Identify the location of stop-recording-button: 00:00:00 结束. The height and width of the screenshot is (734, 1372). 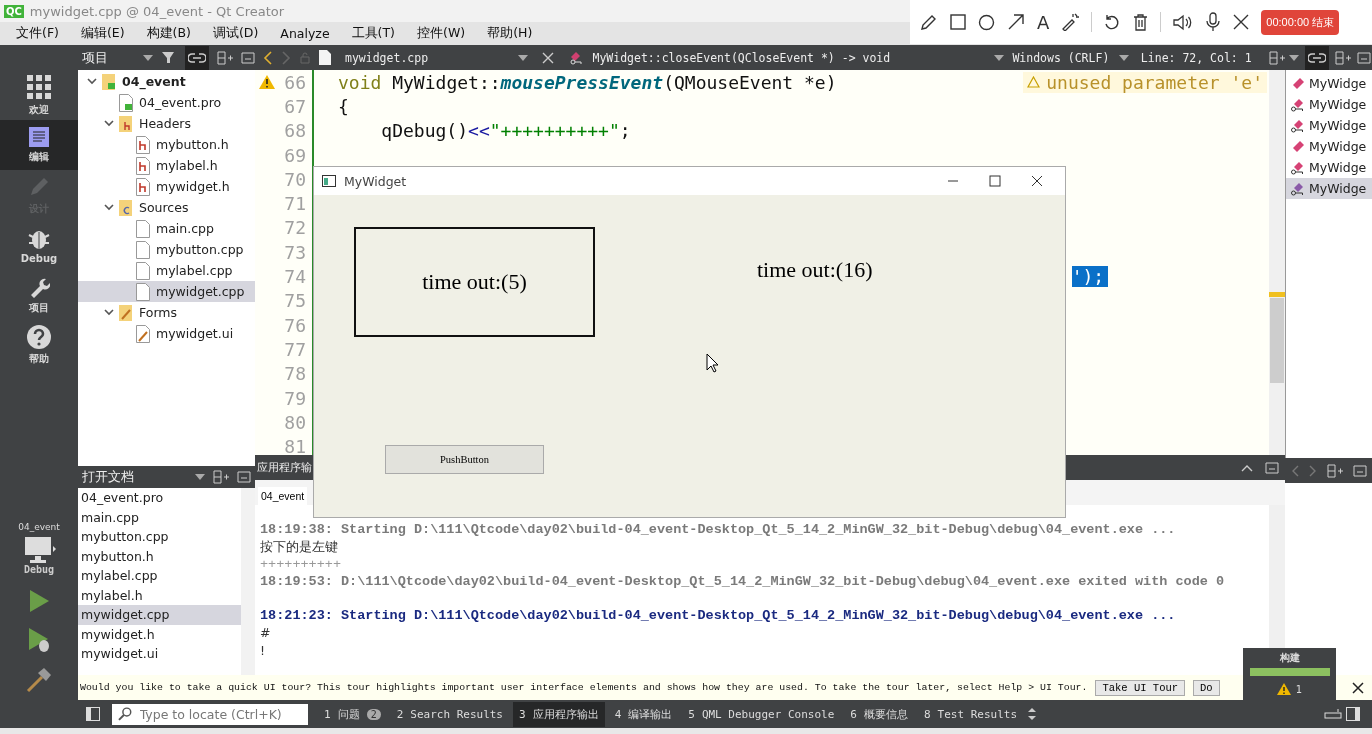
(1300, 22).